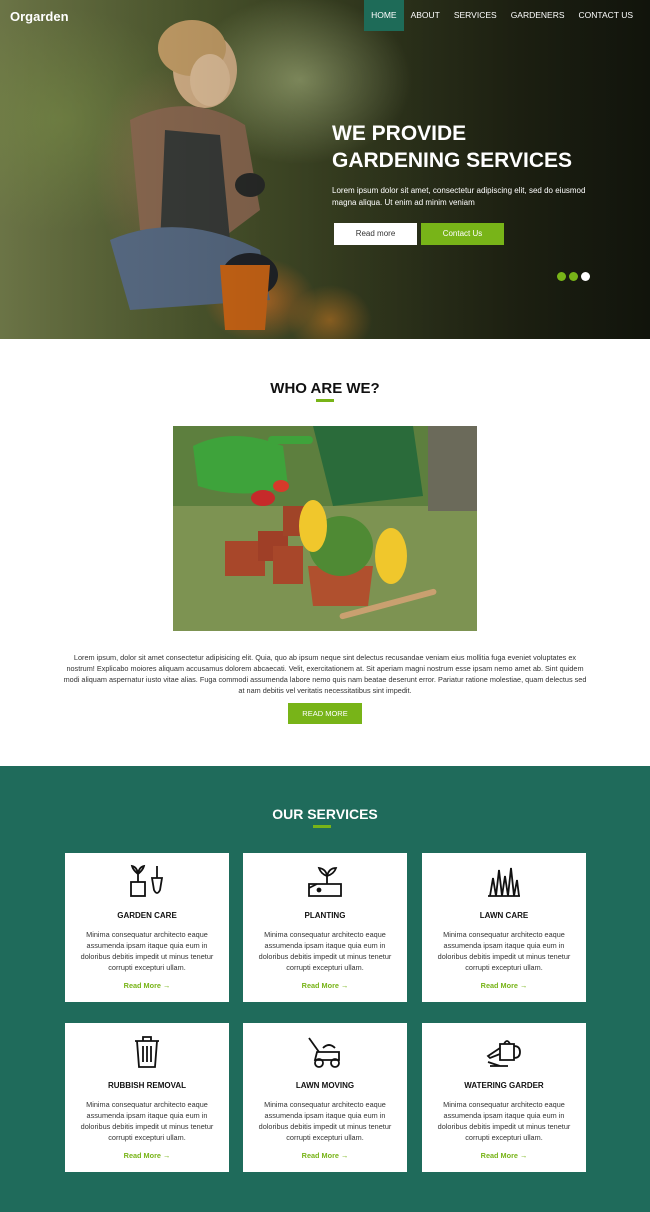 Image resolution: width=650 pixels, height=1212 pixels. What do you see at coordinates (325, 881) in the screenshot?
I see `planting-icon` at bounding box center [325, 881].